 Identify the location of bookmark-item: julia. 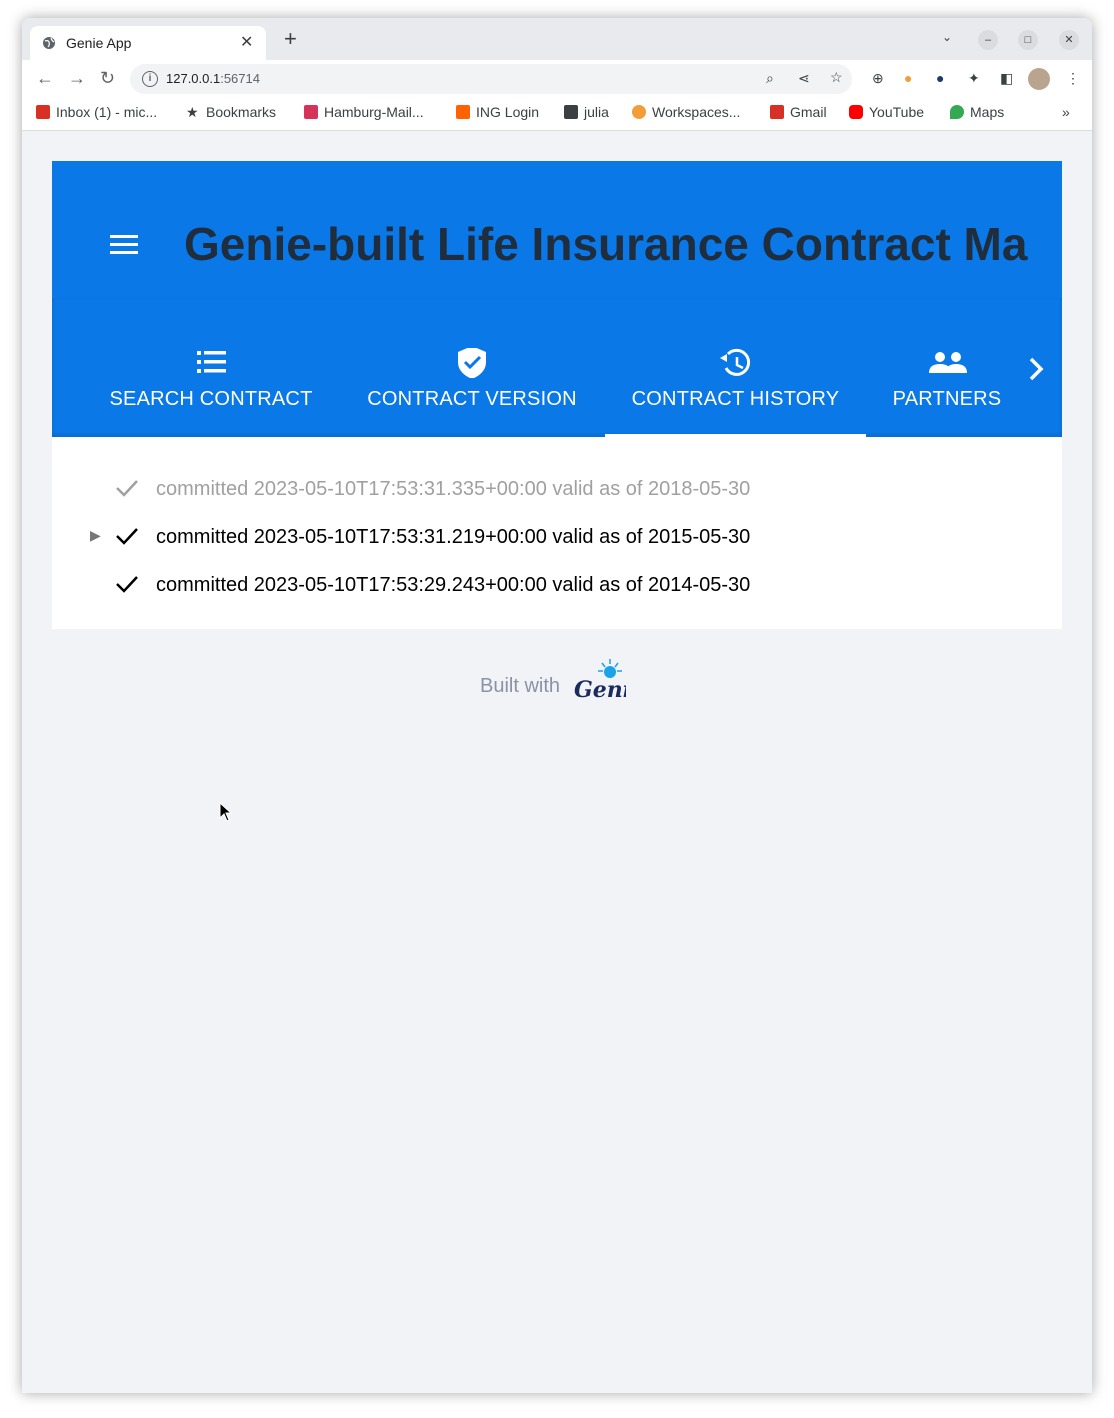
(586, 112).